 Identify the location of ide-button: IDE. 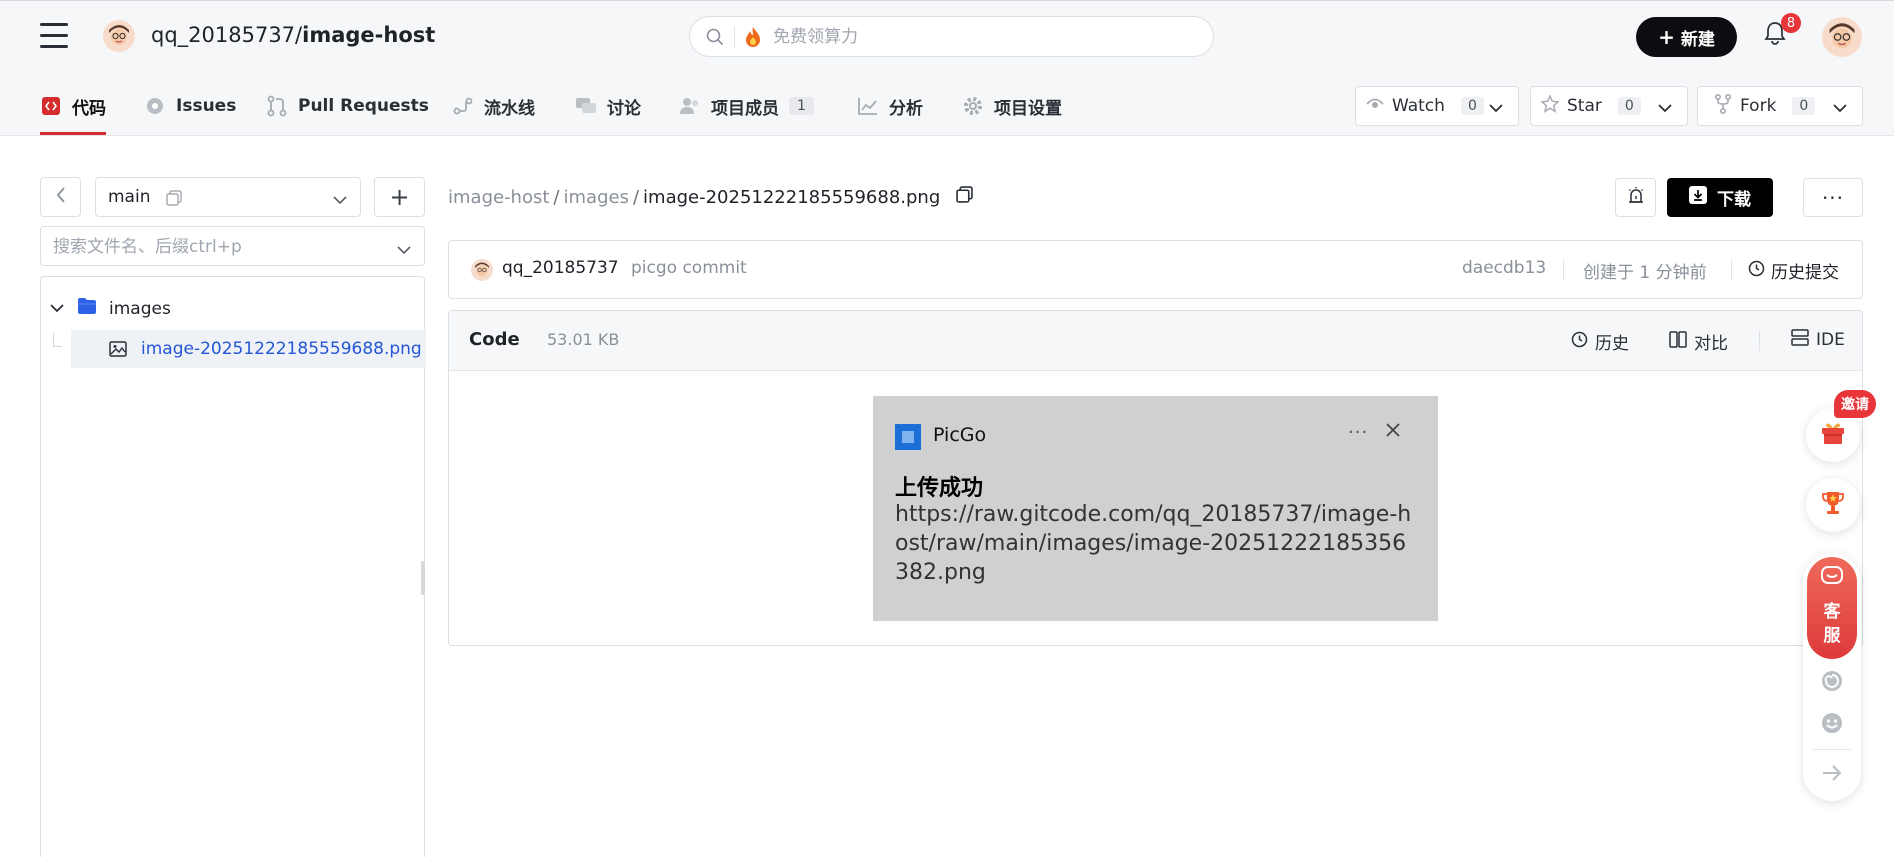
(1818, 340).